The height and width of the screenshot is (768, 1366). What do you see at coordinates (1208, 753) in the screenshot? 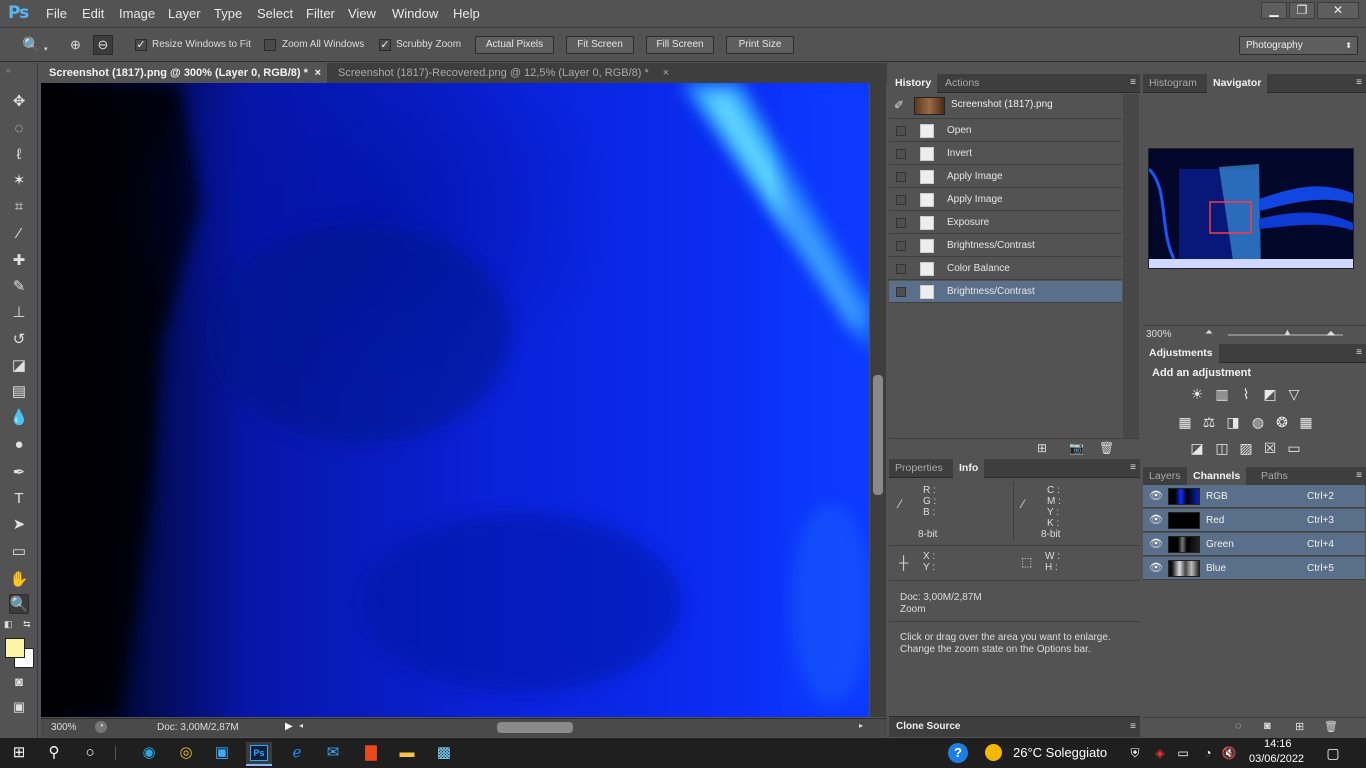
I see `wifi-icon: ◔` at bounding box center [1208, 753].